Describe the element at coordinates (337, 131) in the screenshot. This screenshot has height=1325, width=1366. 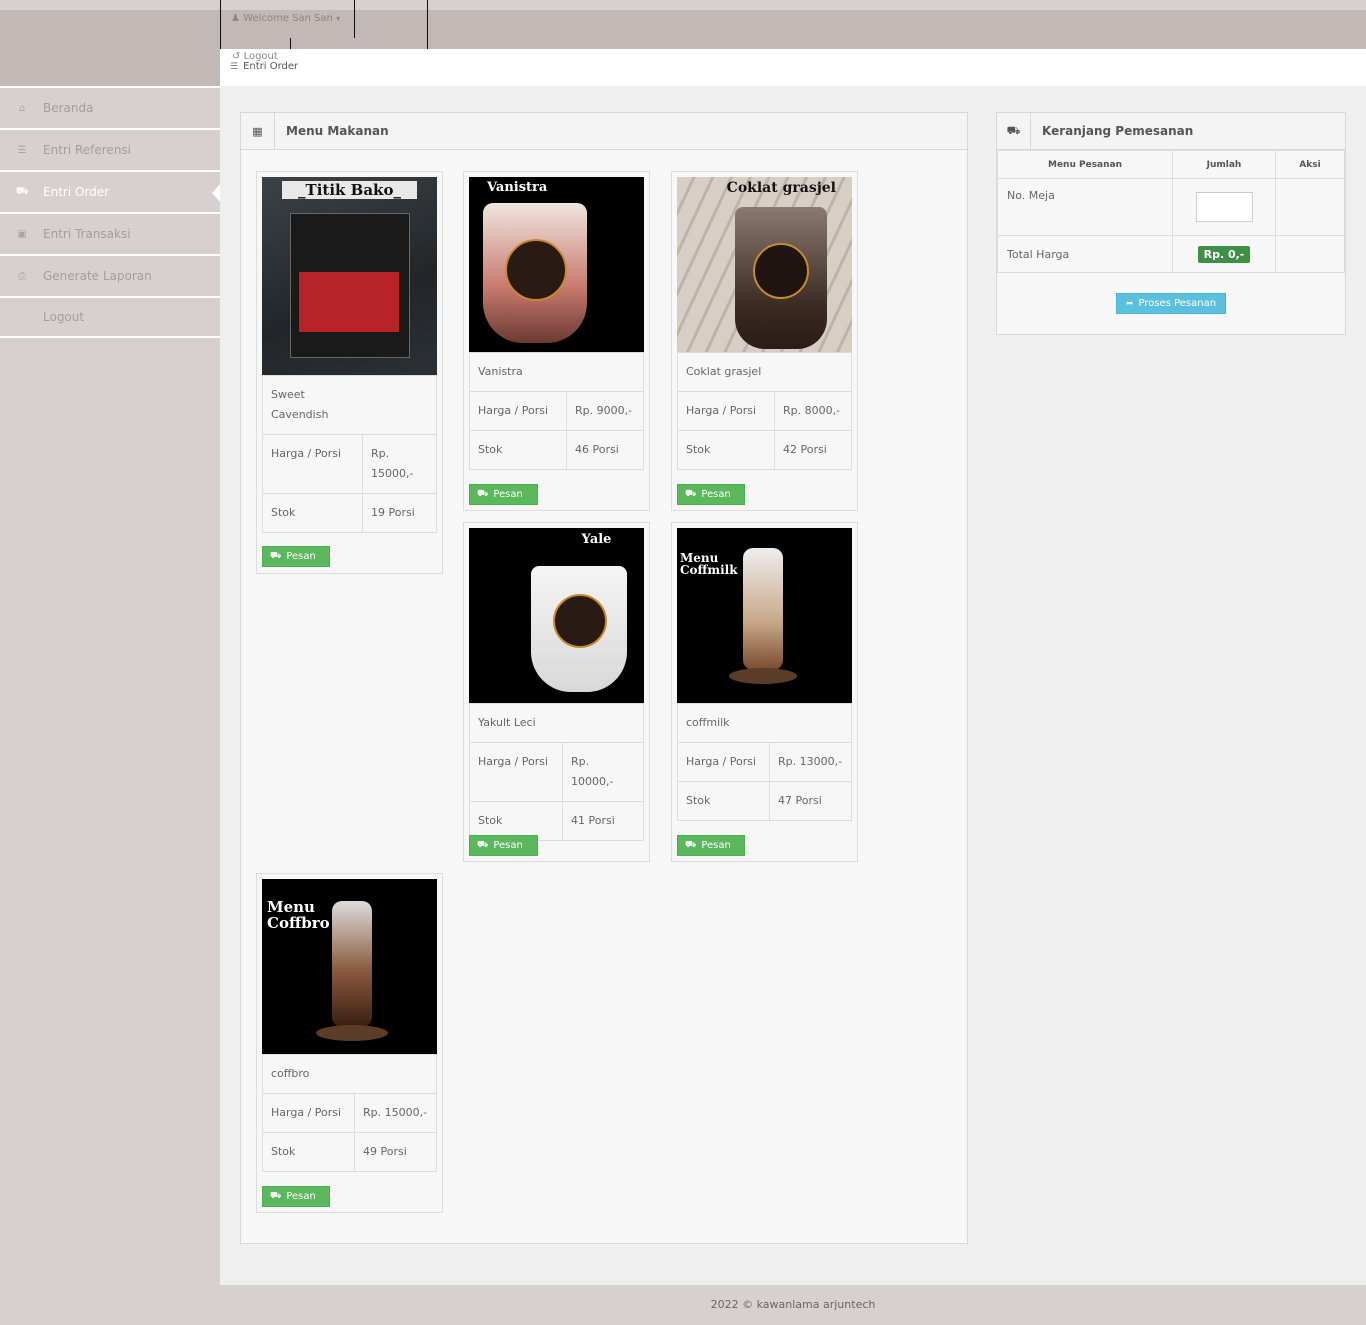
I see `menu-panel-title: Menu Makanan` at that location.